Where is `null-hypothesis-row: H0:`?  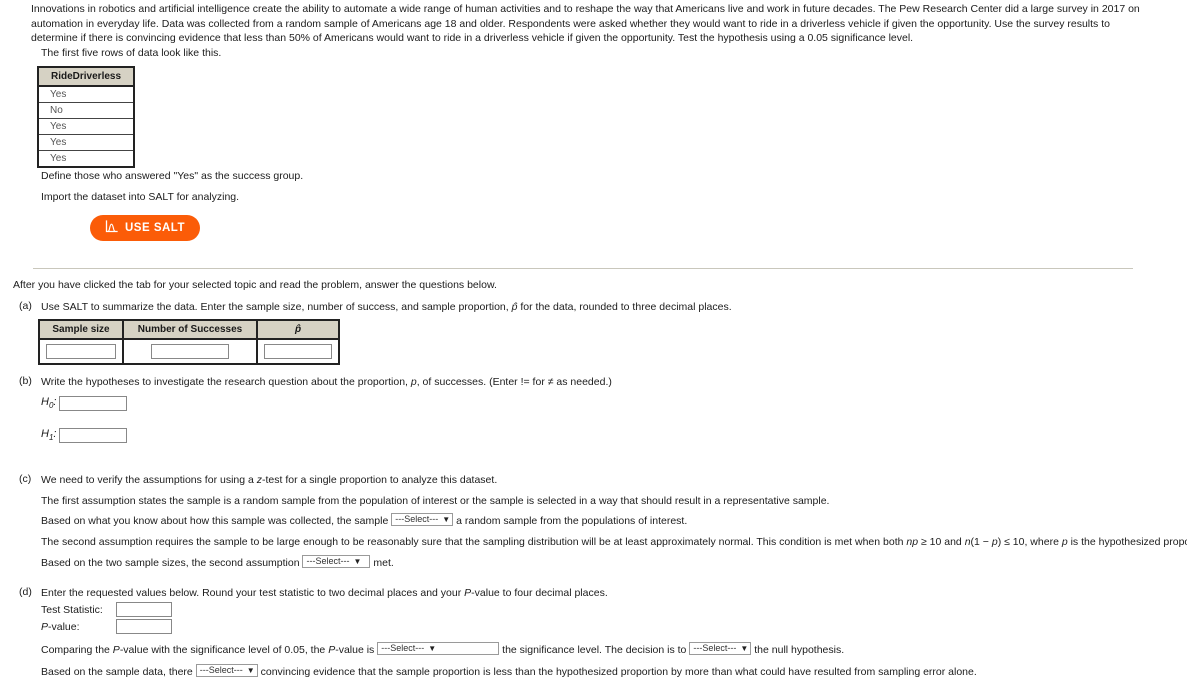
null-hypothesis-row: H0: is located at coordinates (84, 403).